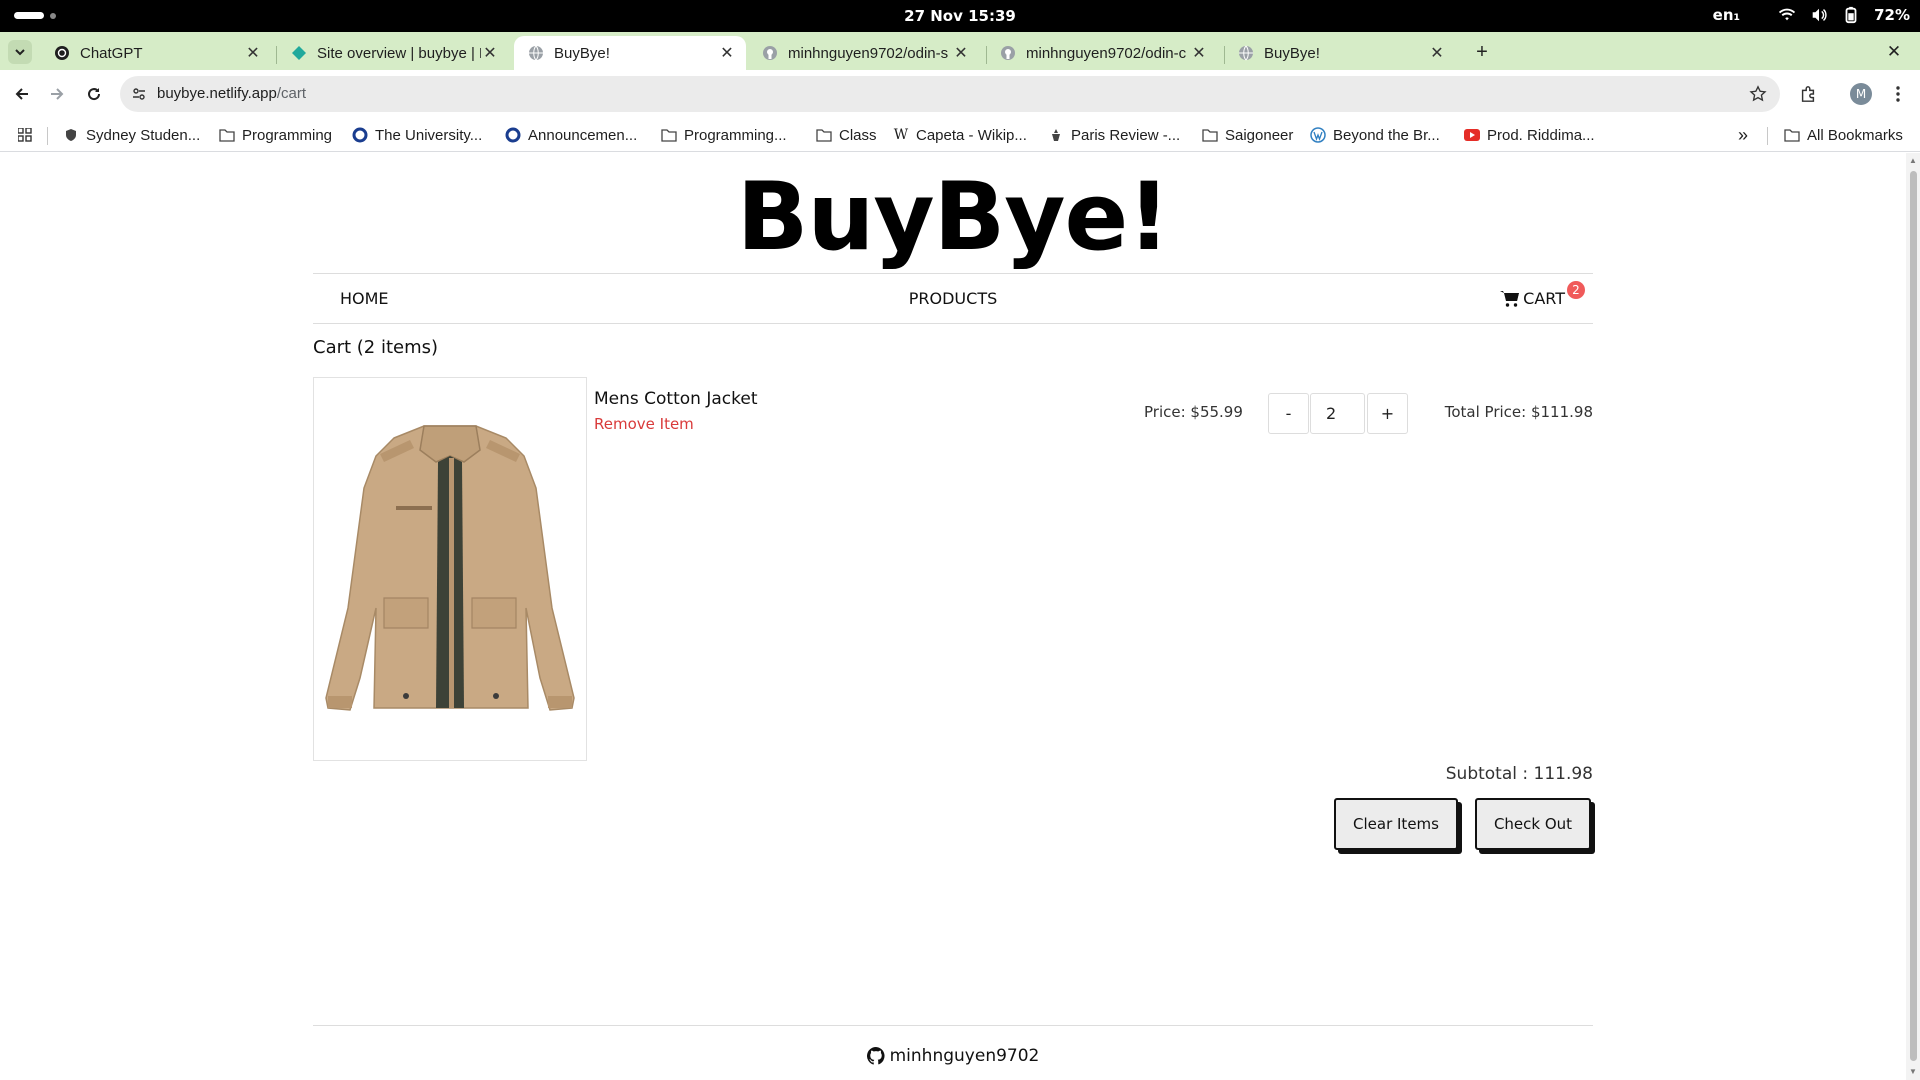  I want to click on cart-heading: Cart (2 items), so click(376, 347).